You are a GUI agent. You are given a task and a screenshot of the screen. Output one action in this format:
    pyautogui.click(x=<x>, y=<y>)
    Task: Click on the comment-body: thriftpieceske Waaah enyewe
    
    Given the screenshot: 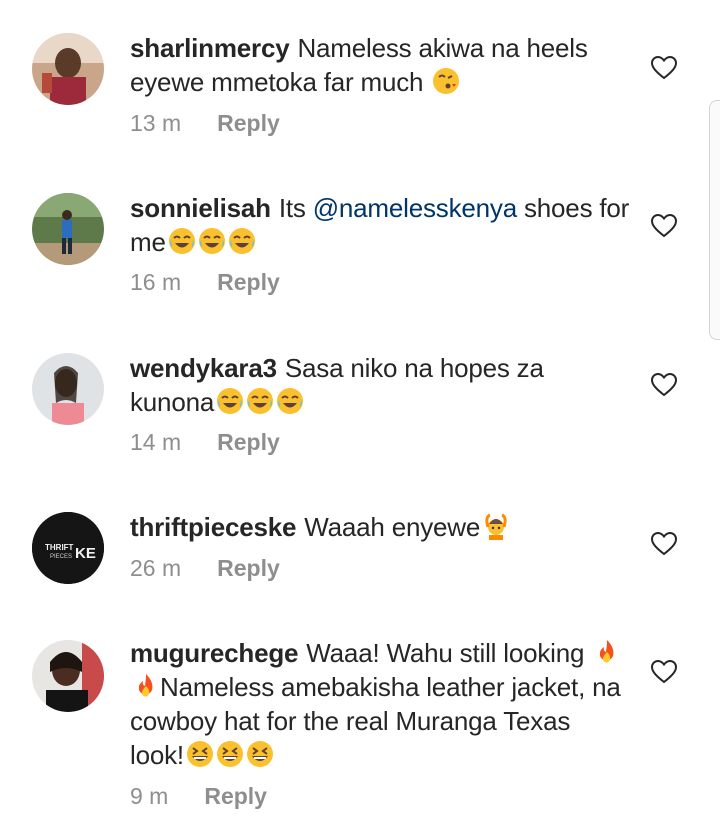 What is the action you would take?
    pyautogui.click(x=380, y=527)
    